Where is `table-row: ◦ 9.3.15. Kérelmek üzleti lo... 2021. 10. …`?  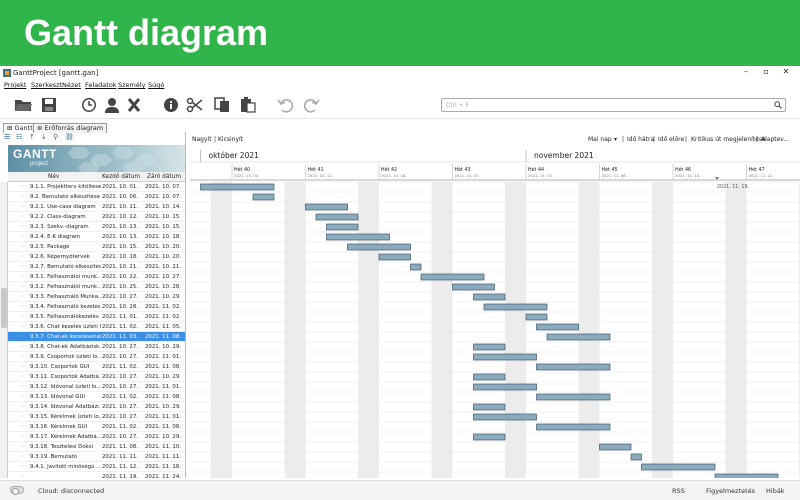 table-row: ◦ 9.3.15. Kérelmek üzleti lo... 2021. 10. … is located at coordinates (96, 417).